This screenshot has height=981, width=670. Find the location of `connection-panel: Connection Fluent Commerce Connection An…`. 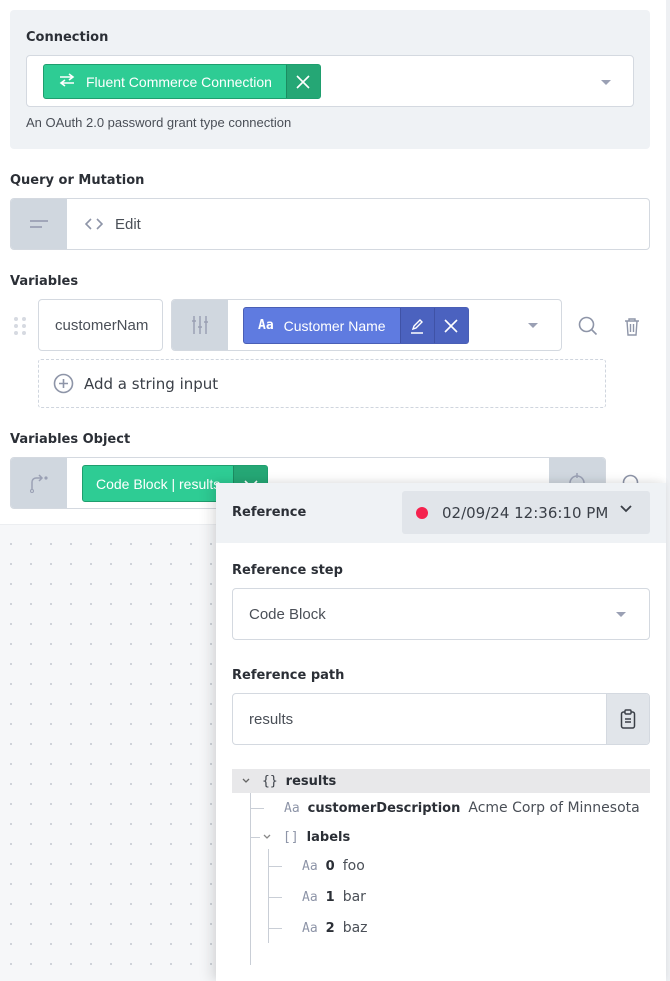

connection-panel: Connection Fluent Commerce Connection An… is located at coordinates (330, 79).